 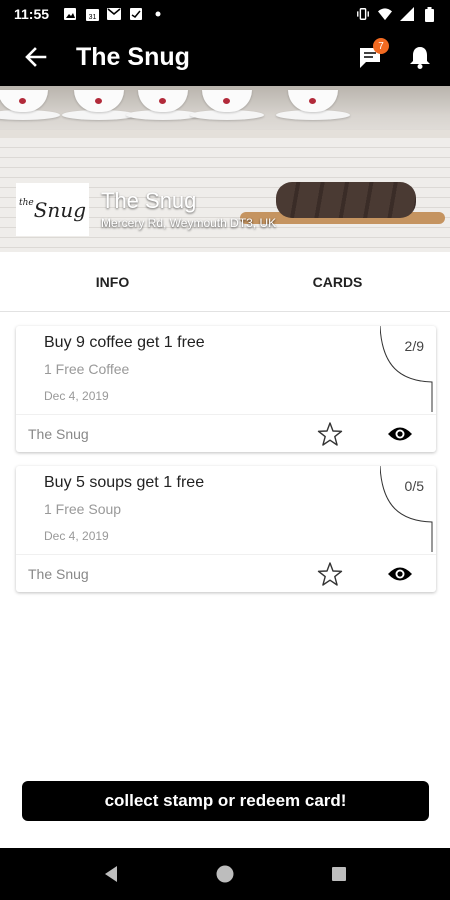 What do you see at coordinates (189, 223) in the screenshot?
I see `store-address: Mercery Rd, Weymouth DT3, UK` at bounding box center [189, 223].